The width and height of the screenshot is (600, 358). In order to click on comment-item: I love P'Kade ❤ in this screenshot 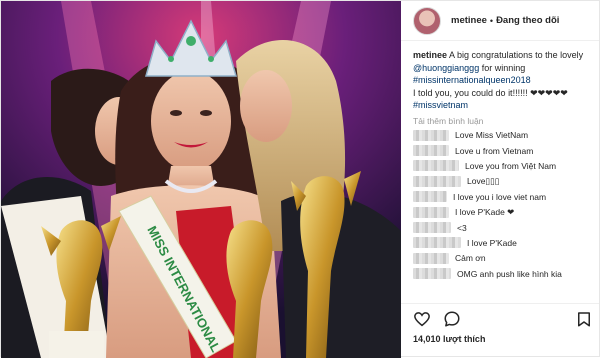, I will do `click(500, 211)`.